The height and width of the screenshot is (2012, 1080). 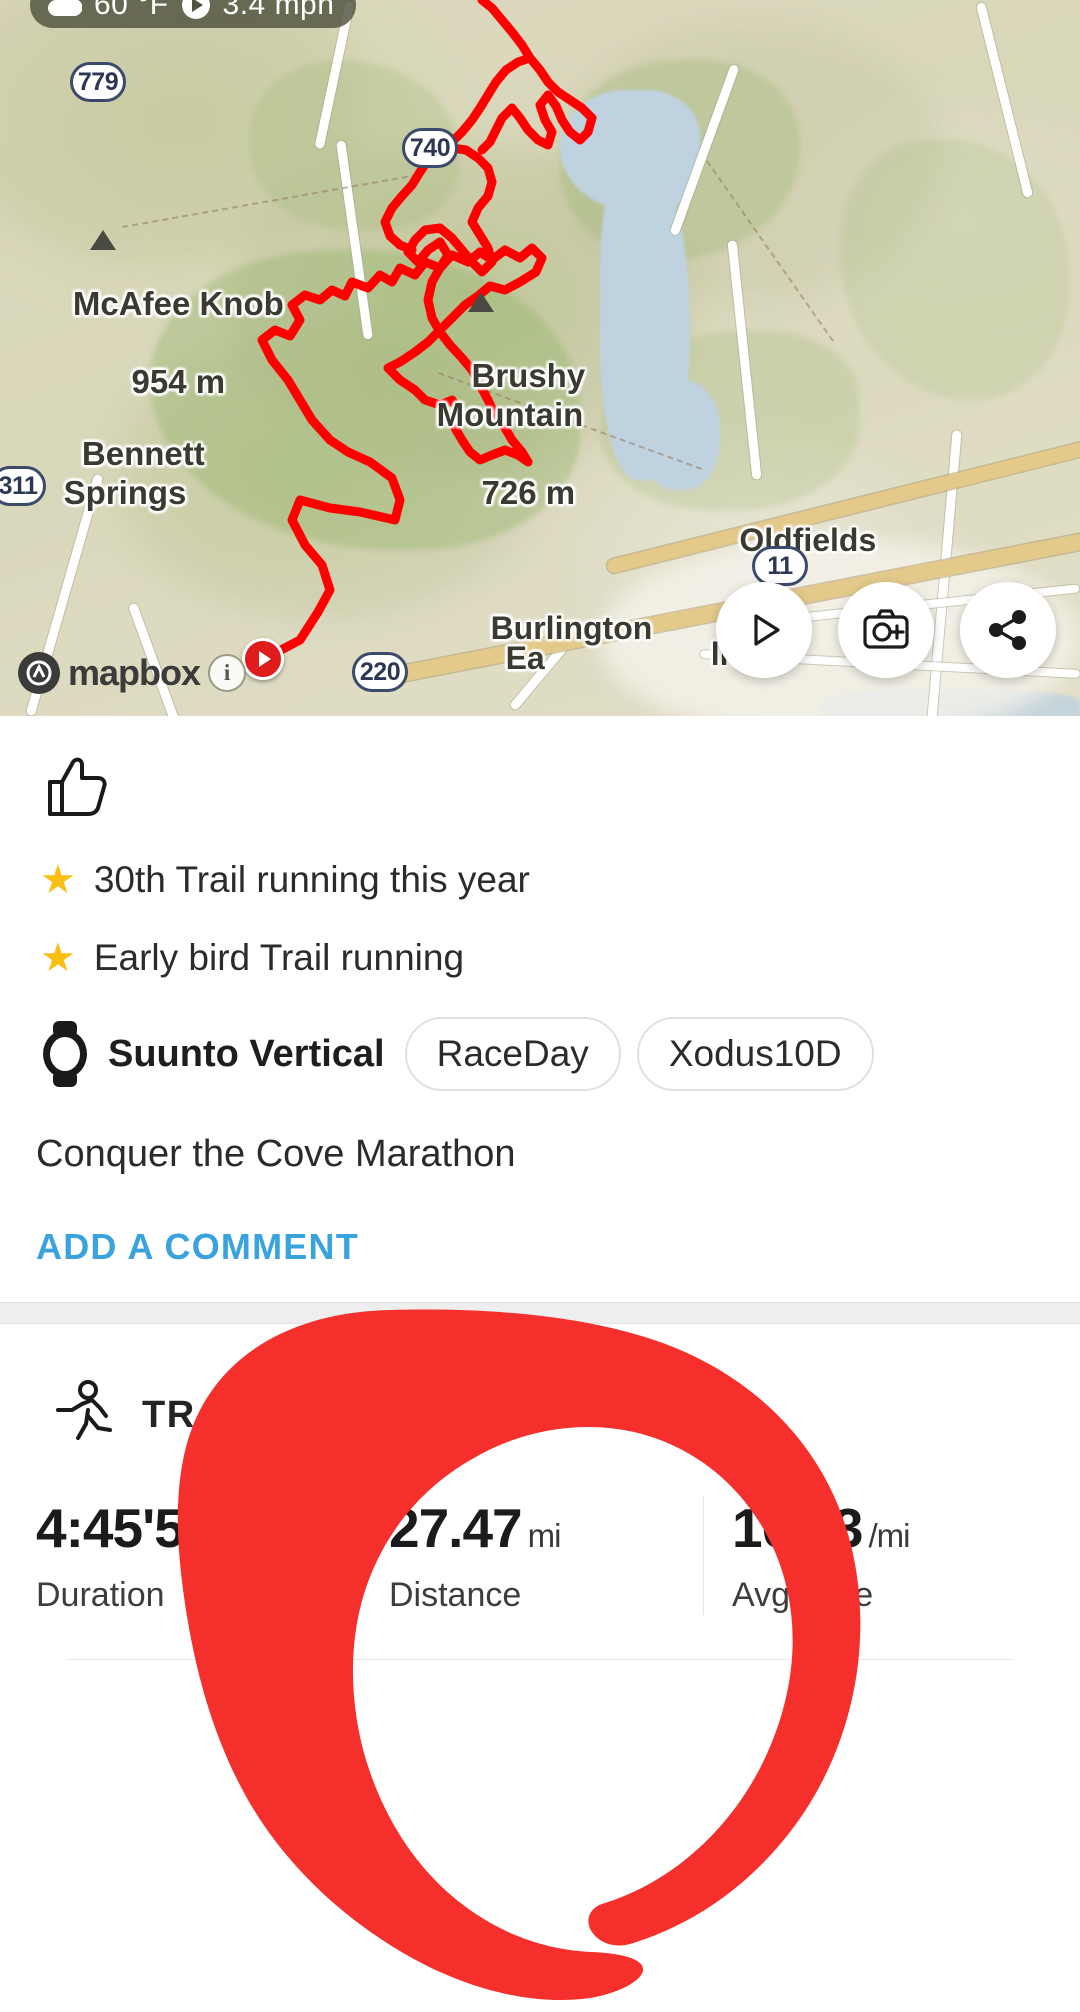 I want to click on mapbox-attribution: mapbox i, so click(x=132, y=673).